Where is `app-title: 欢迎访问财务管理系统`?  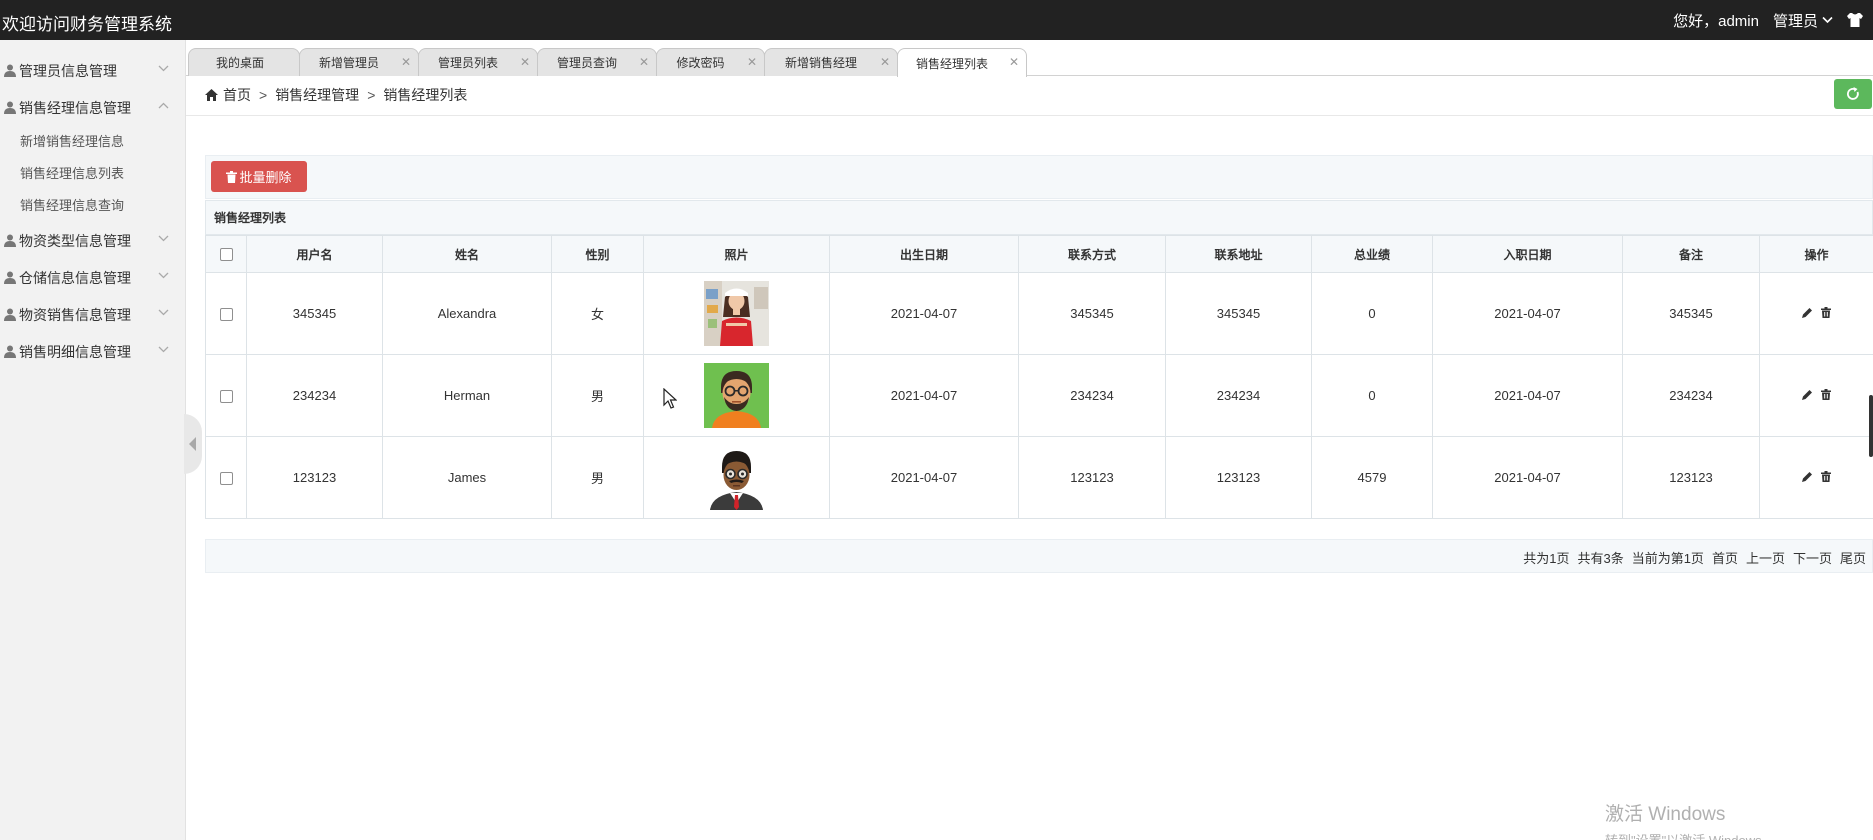
app-title: 欢迎访问财务管理系统 is located at coordinates (87, 24).